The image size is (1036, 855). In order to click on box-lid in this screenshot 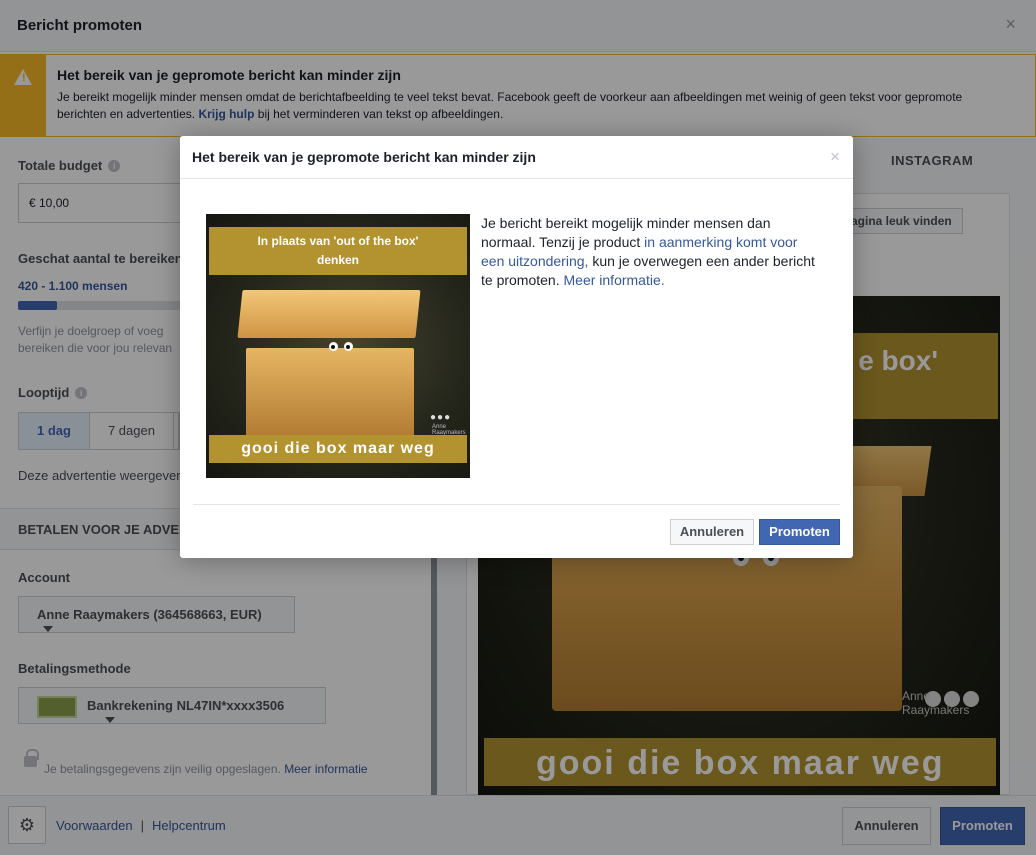, I will do `click(329, 314)`.